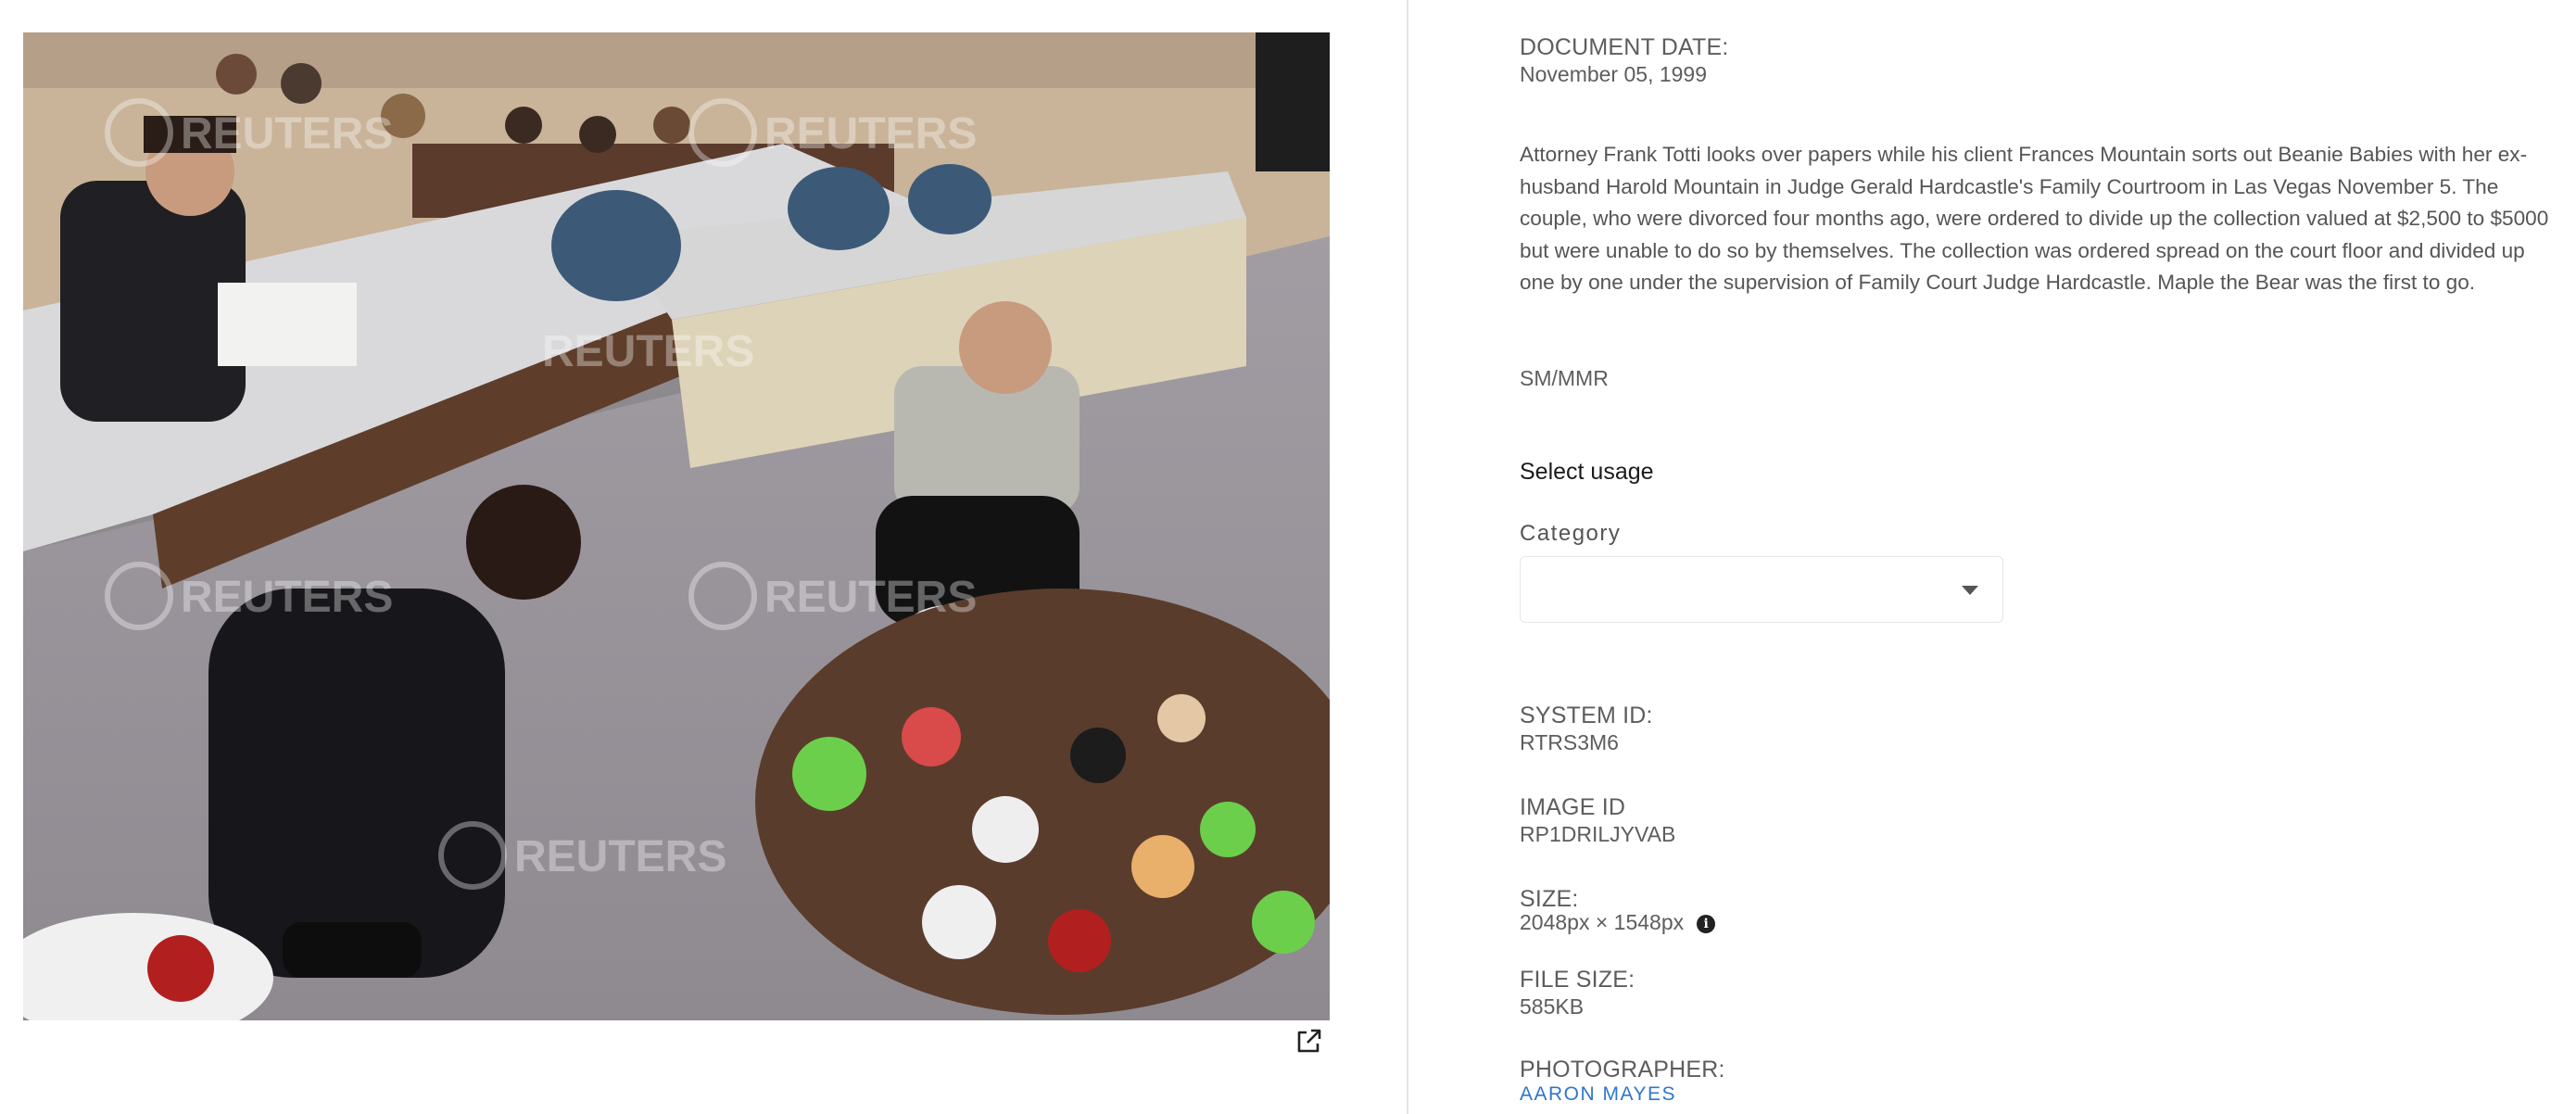 The height and width of the screenshot is (1114, 2576). I want to click on category-select, so click(1761, 589).